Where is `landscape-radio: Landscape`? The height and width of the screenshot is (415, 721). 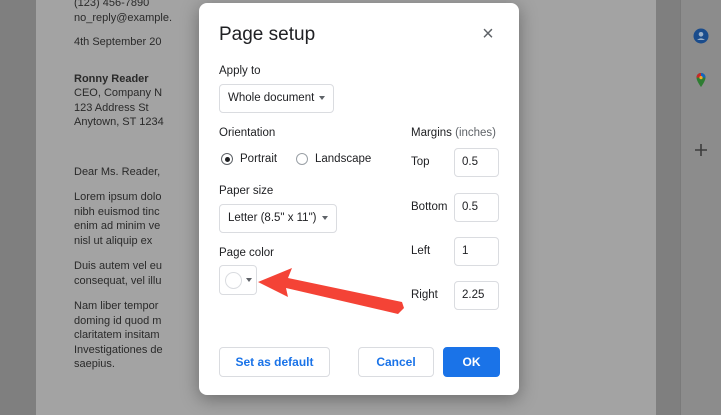
landscape-radio: Landscape is located at coordinates (333, 159).